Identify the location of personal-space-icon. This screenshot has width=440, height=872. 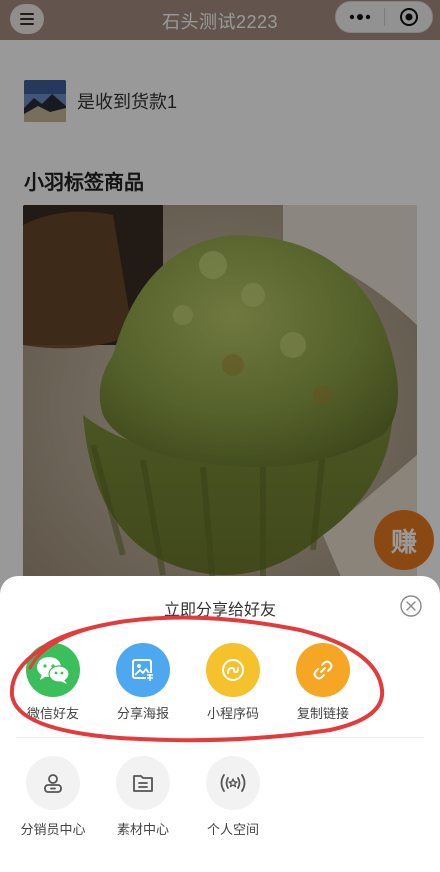
(233, 783).